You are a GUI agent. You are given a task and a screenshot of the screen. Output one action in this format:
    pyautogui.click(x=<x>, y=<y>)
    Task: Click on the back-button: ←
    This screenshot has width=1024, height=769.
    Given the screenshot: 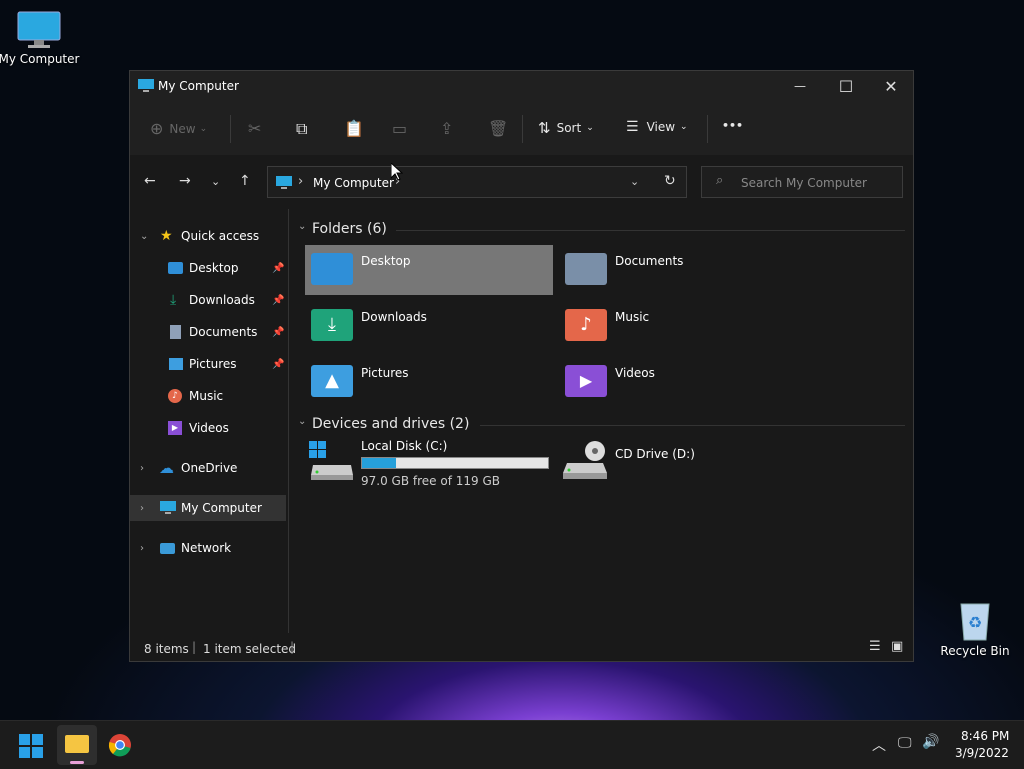 What is the action you would take?
    pyautogui.click(x=150, y=181)
    